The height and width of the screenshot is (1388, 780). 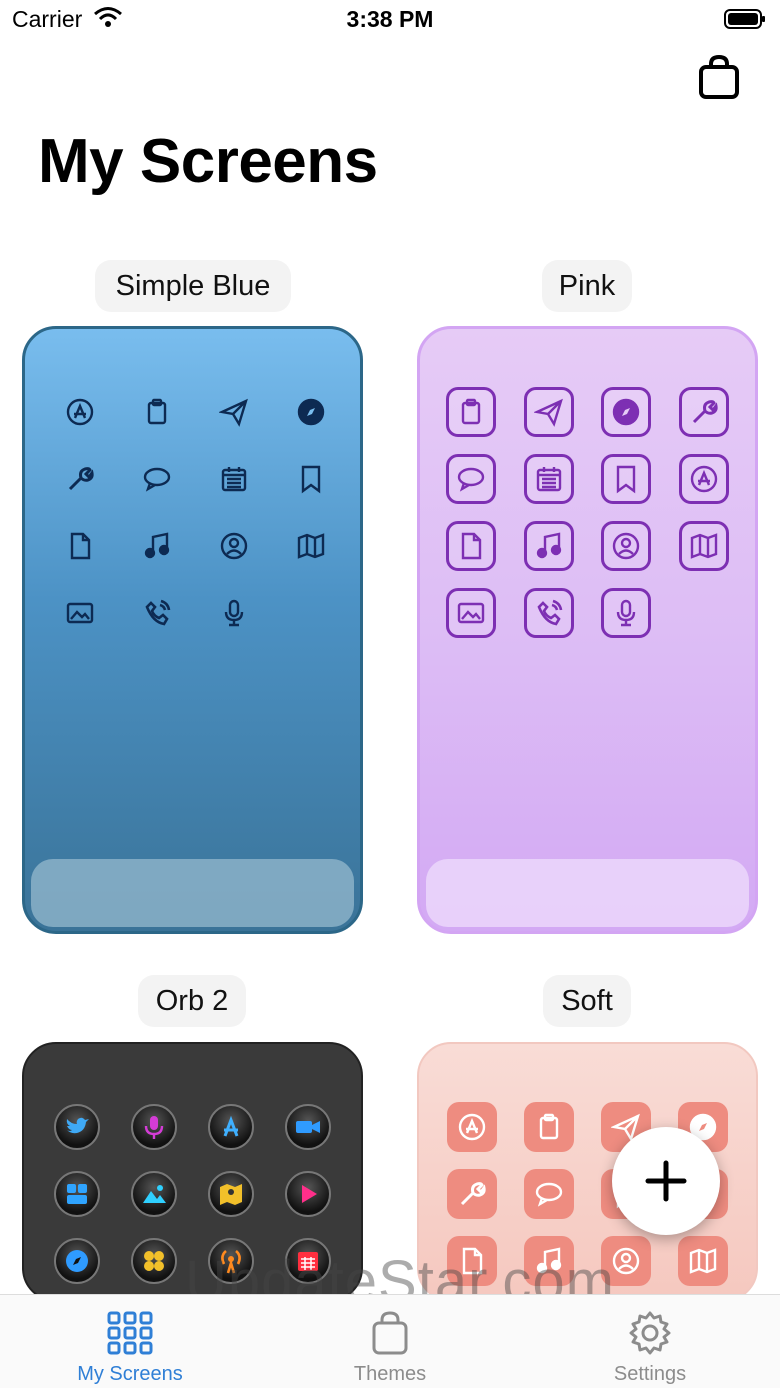 I want to click on video-camera-icon, so click(x=308, y=1127).